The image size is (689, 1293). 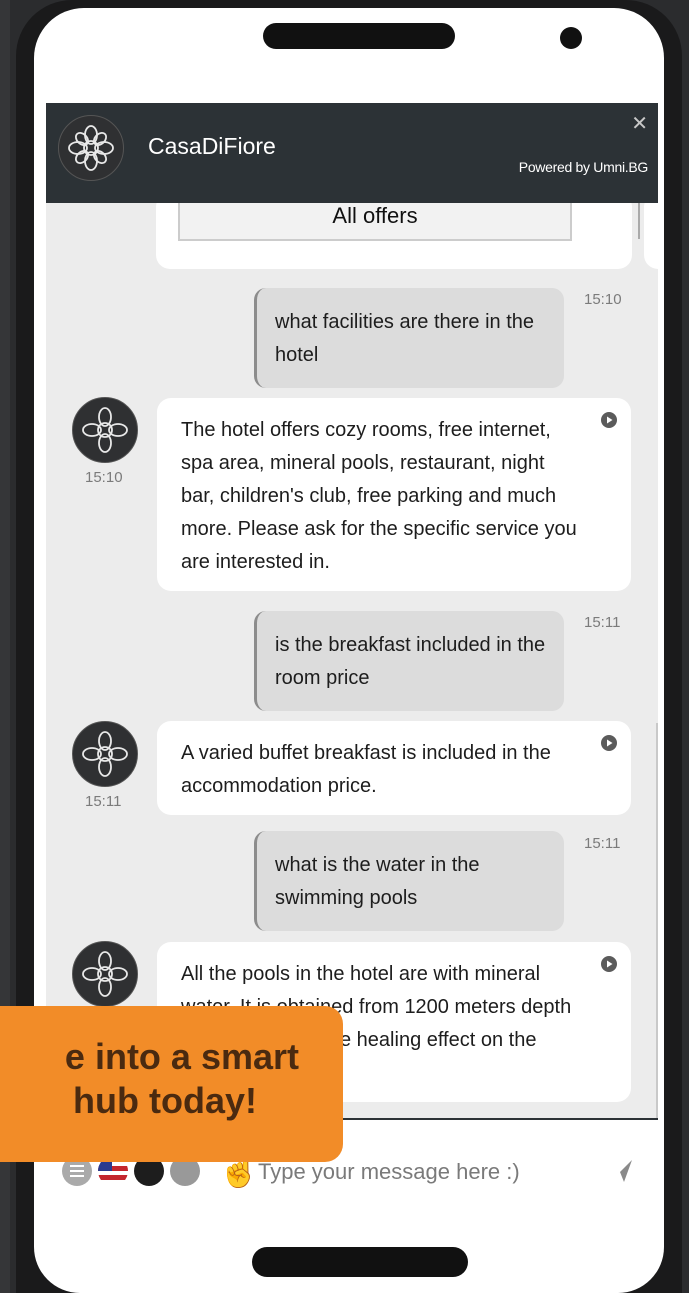 I want to click on all-offers-button: All offers, so click(x=375, y=222).